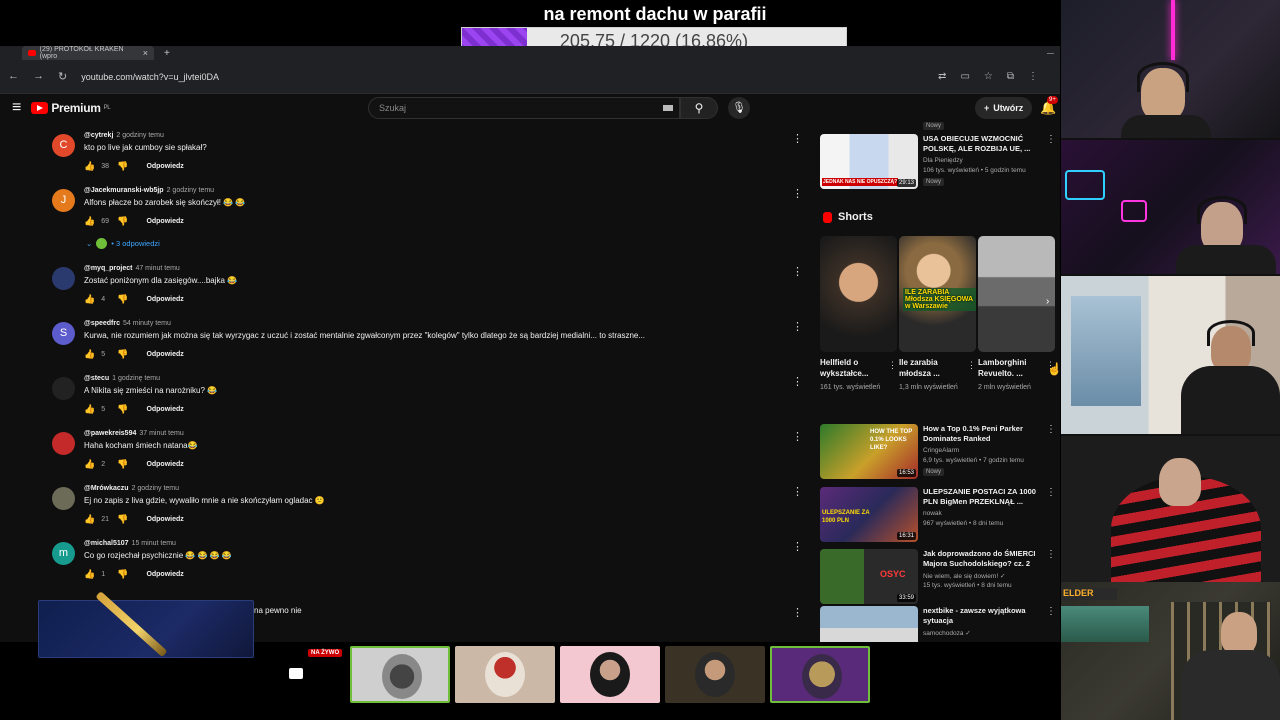  Describe the element at coordinates (1049, 106) in the screenshot. I see `notifications-bell-icon: 🔔 9+` at that location.